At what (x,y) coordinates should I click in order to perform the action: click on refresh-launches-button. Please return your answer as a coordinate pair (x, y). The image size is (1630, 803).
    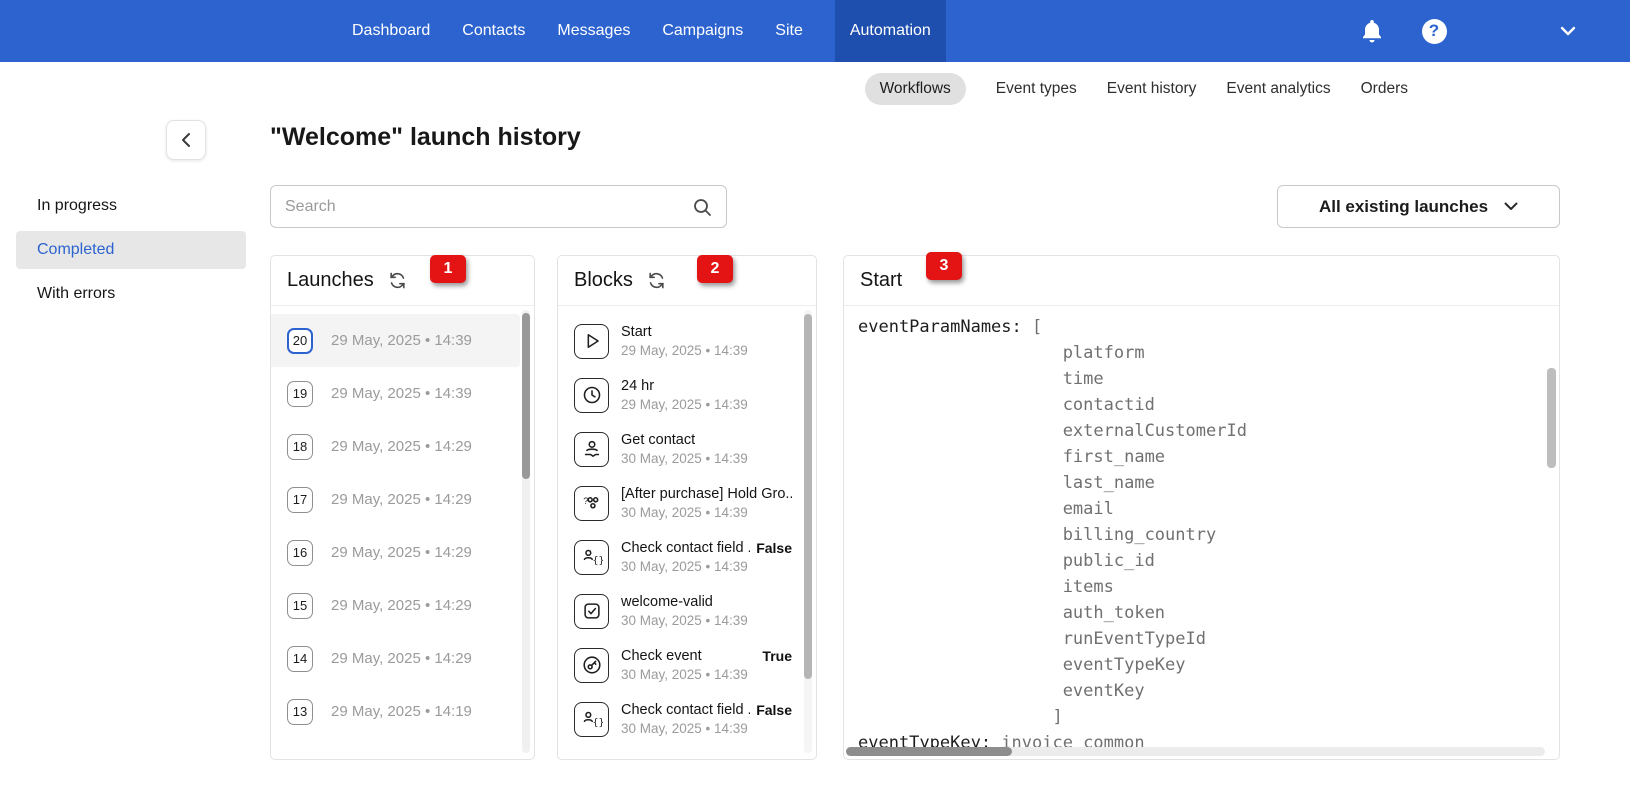
    Looking at the image, I should click on (397, 280).